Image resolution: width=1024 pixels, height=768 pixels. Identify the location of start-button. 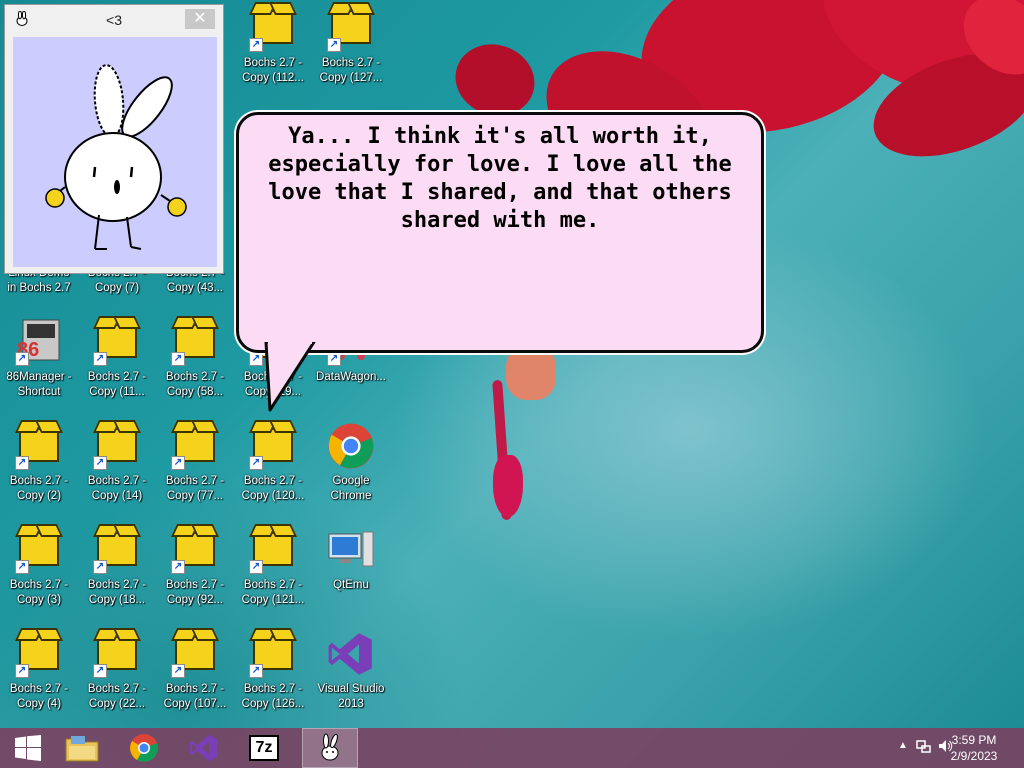
(28, 748).